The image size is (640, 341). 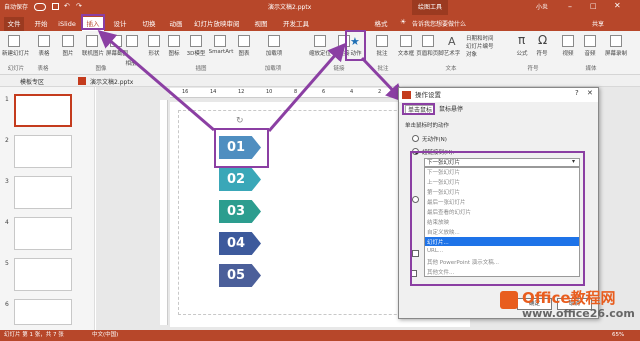 What do you see at coordinates (449, 212) in the screenshot?
I see `hyperlink-option: 最后查看的幻灯片` at bounding box center [449, 212].